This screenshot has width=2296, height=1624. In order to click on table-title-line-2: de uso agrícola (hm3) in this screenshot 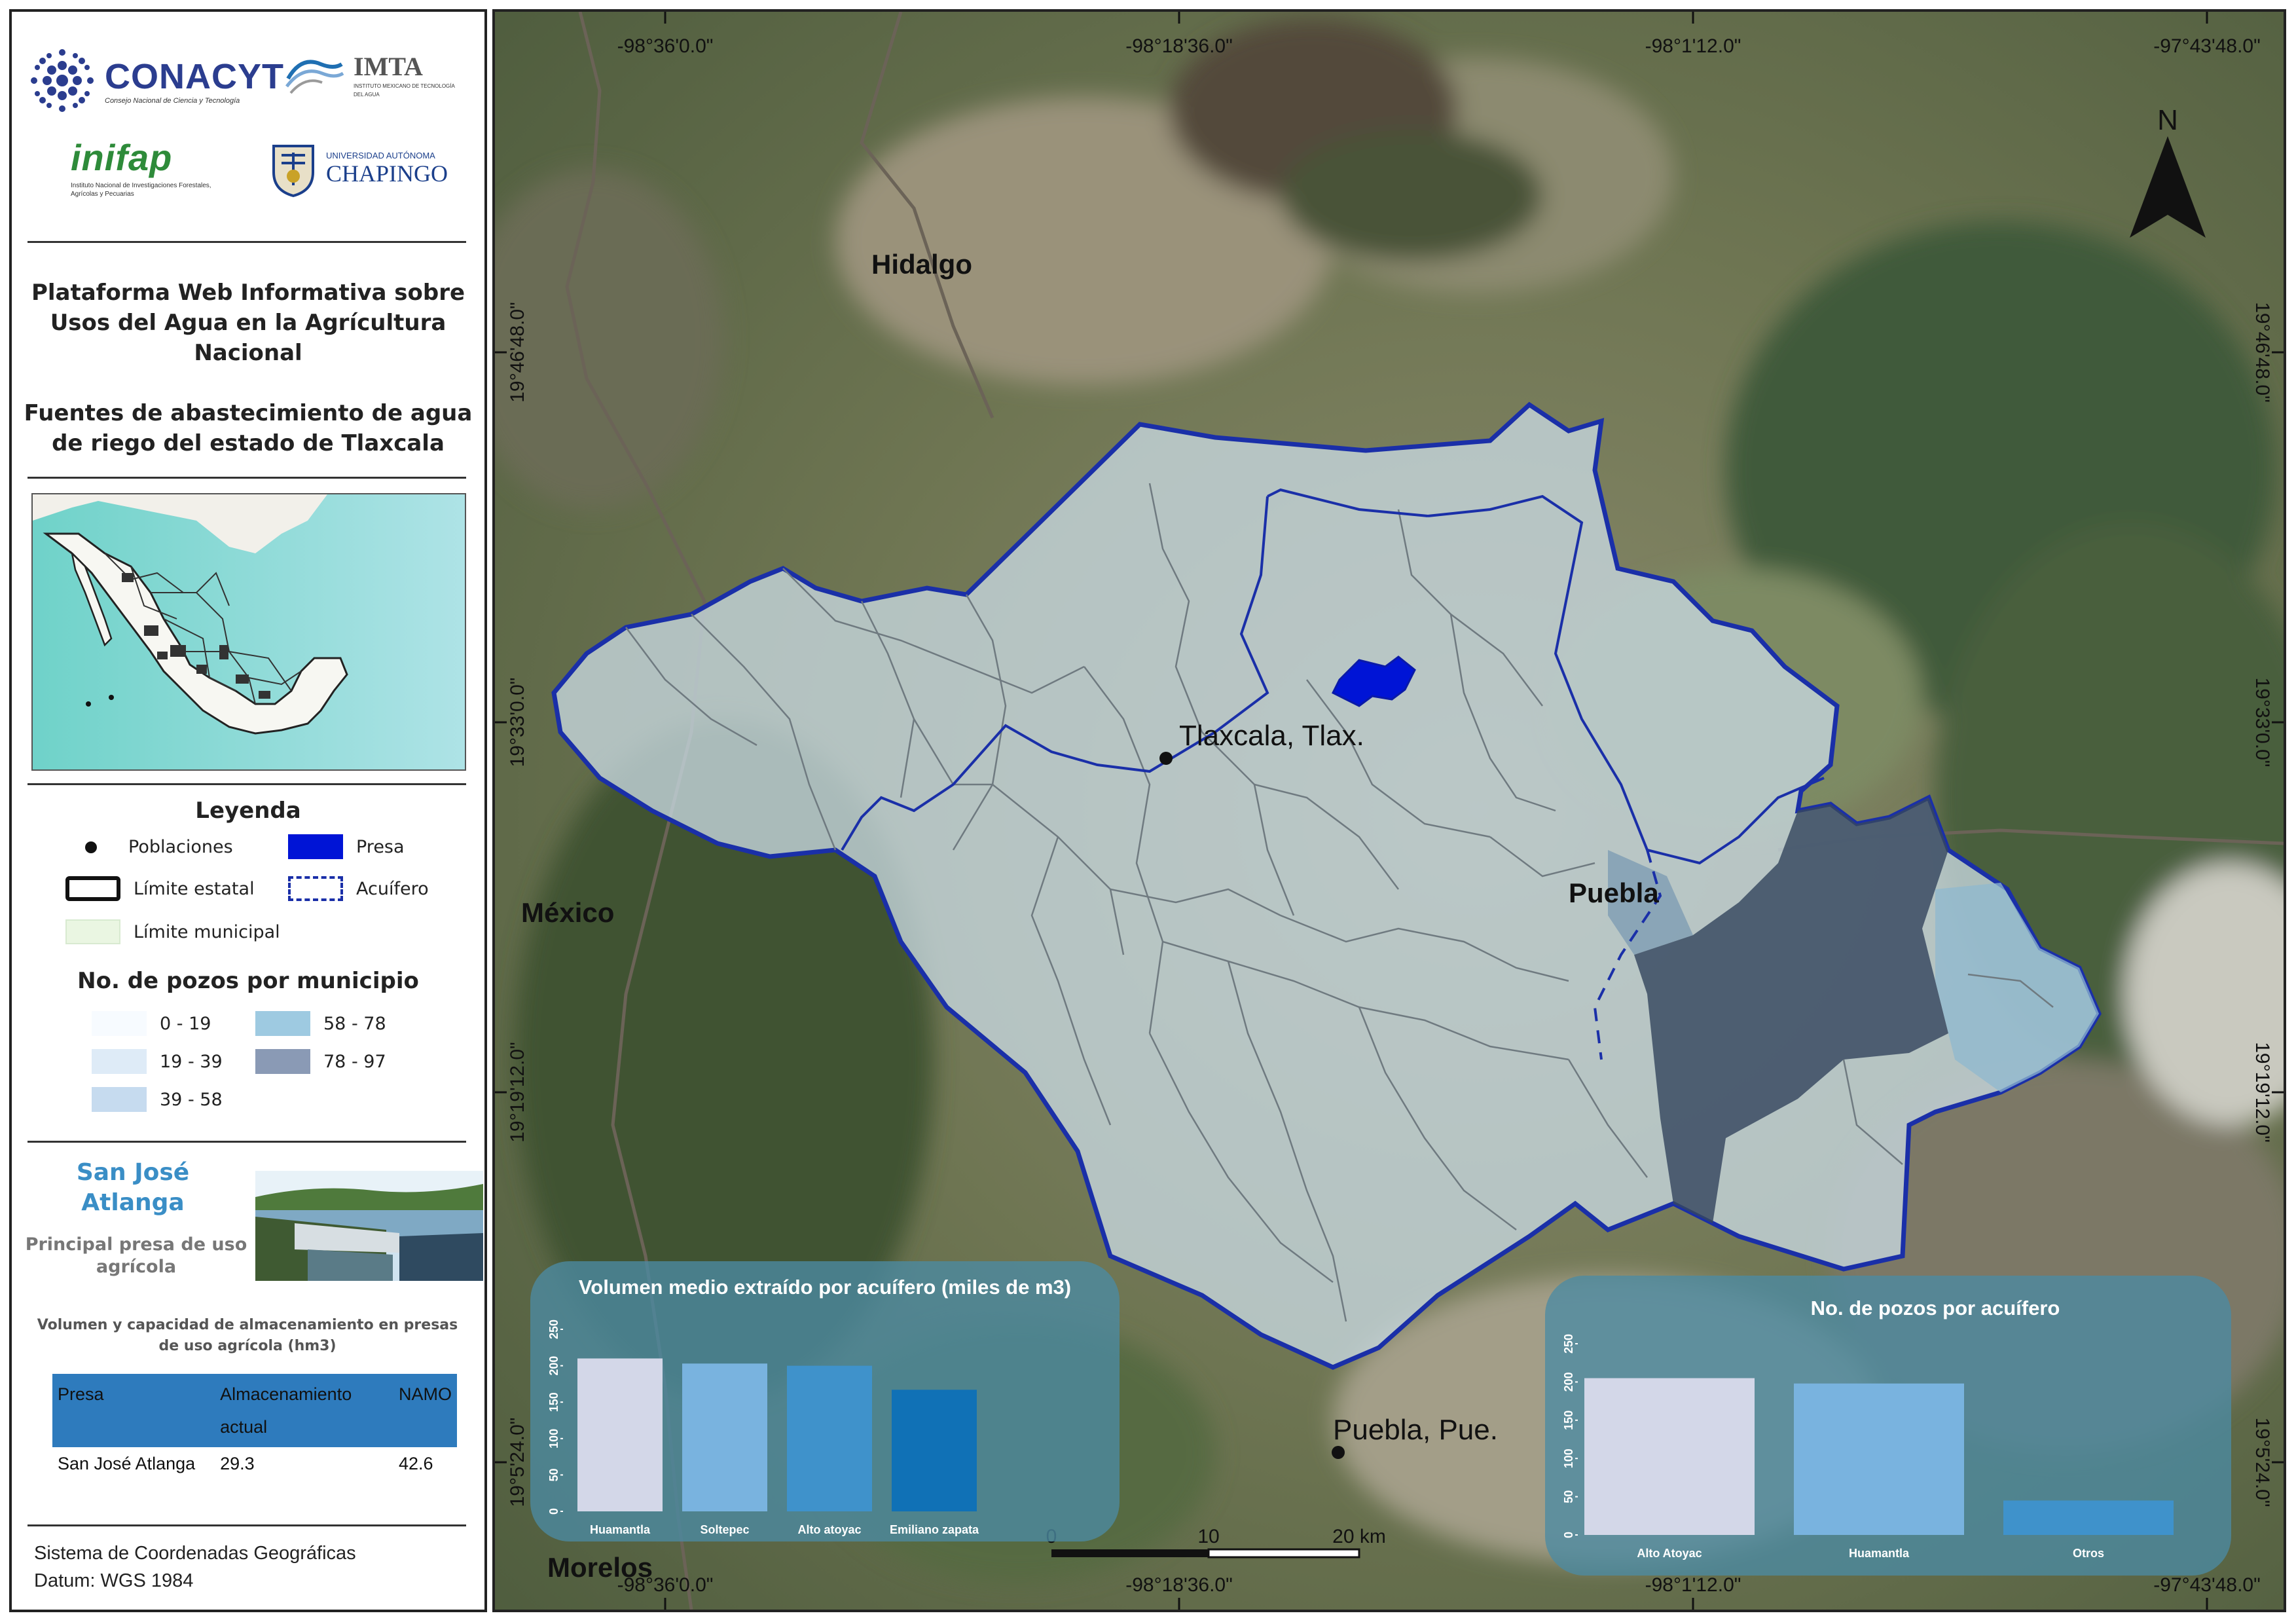, I will do `click(247, 1346)`.